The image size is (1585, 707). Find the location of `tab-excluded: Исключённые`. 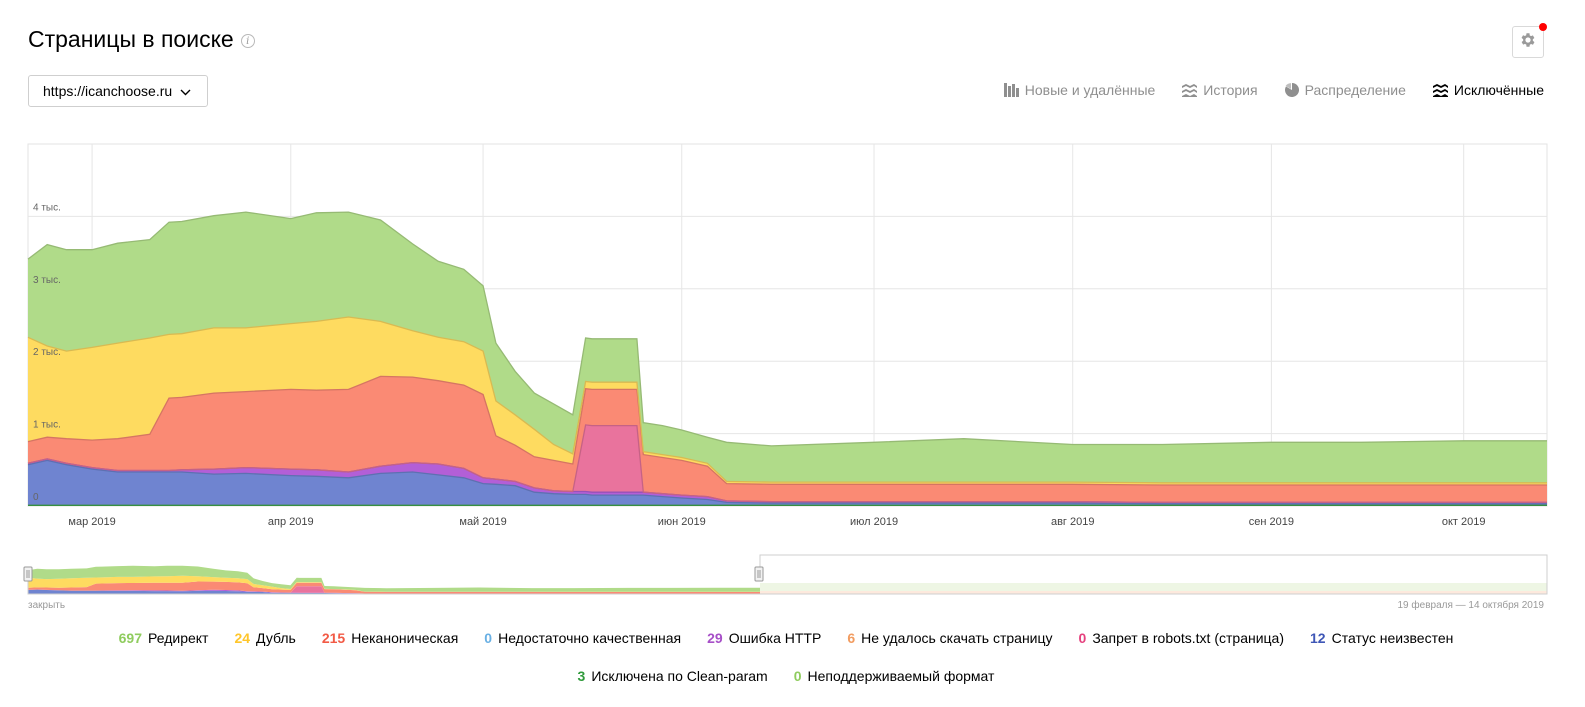

tab-excluded: Исключённые is located at coordinates (1488, 90).